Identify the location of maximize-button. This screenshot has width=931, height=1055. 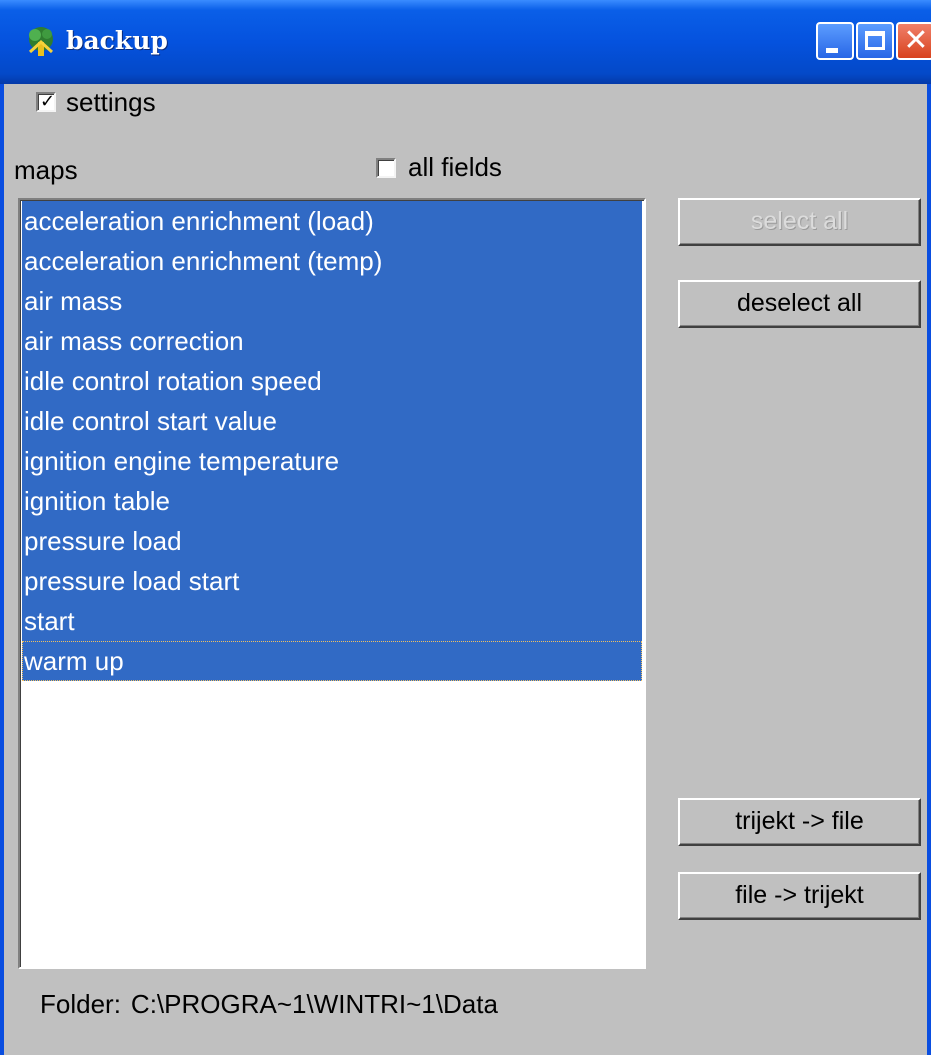
(875, 41).